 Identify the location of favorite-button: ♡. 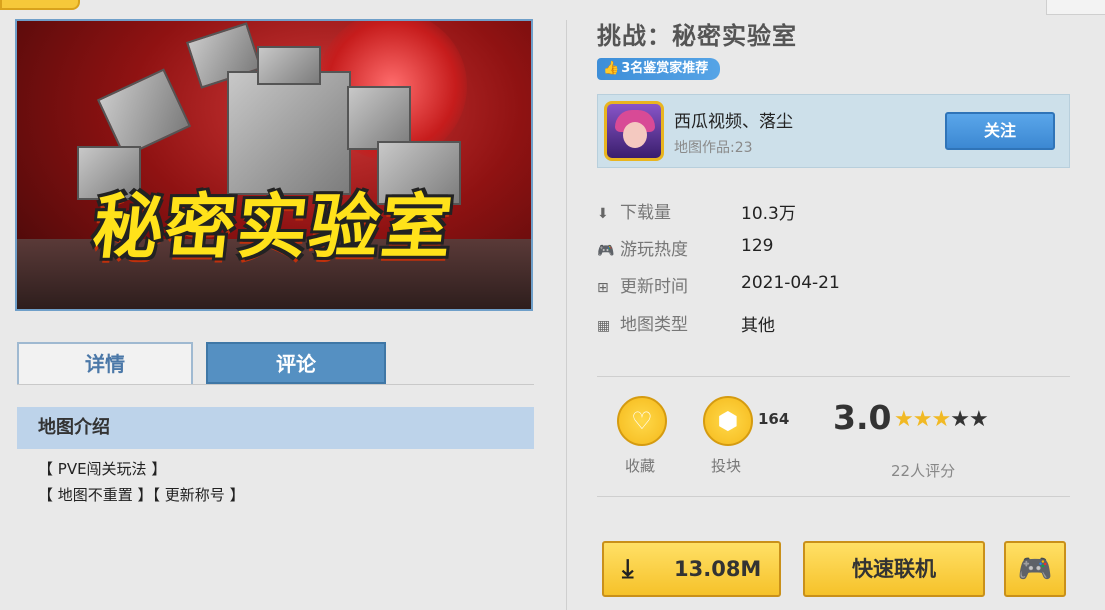
(642, 421).